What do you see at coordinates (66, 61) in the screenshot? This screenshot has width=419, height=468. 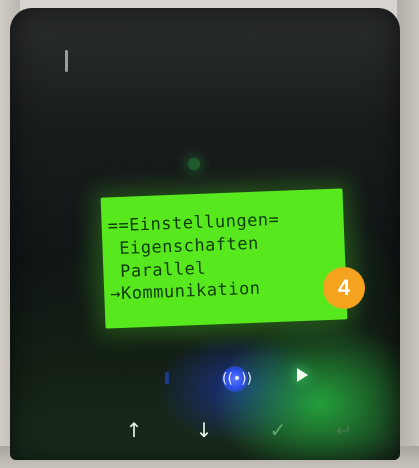 I see `glass-reflection` at bounding box center [66, 61].